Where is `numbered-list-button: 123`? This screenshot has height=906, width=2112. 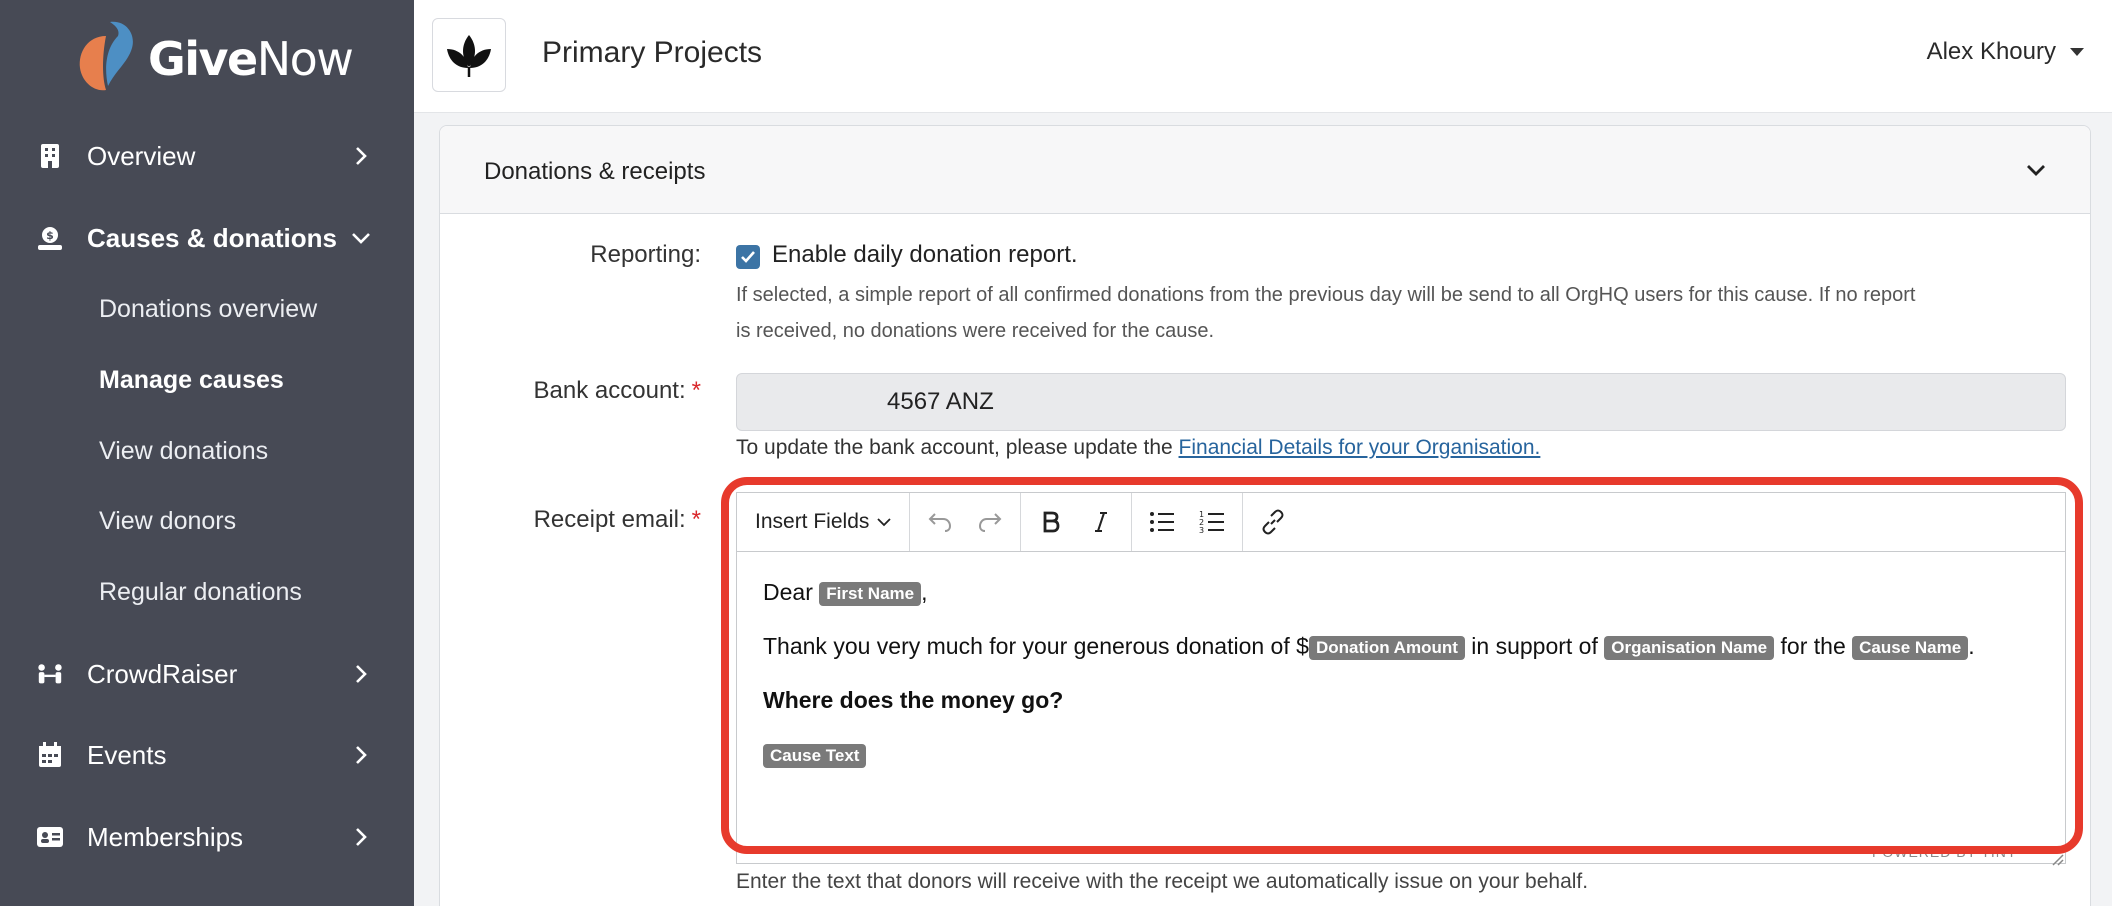 numbered-list-button: 123 is located at coordinates (1212, 522).